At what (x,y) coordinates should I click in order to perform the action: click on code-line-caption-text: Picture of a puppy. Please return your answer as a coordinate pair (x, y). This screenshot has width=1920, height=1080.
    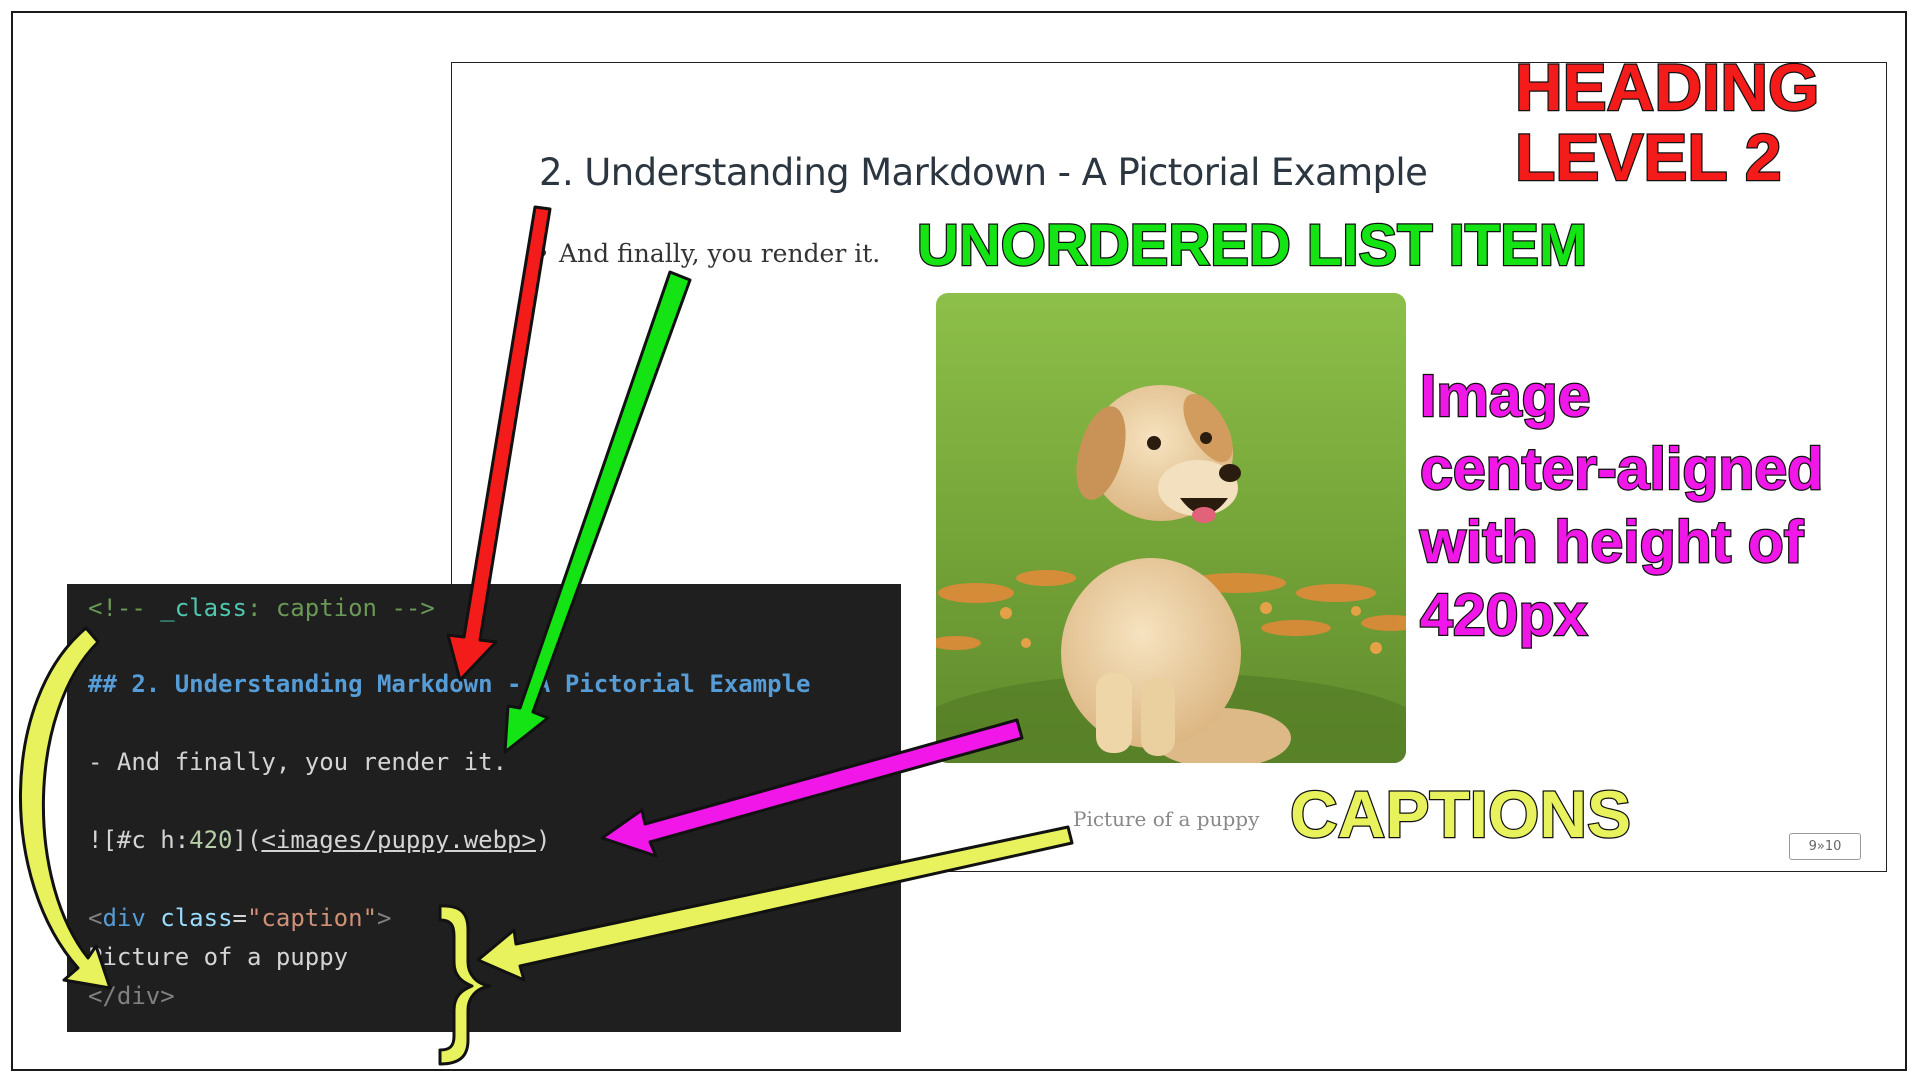
    Looking at the image, I should click on (218, 957).